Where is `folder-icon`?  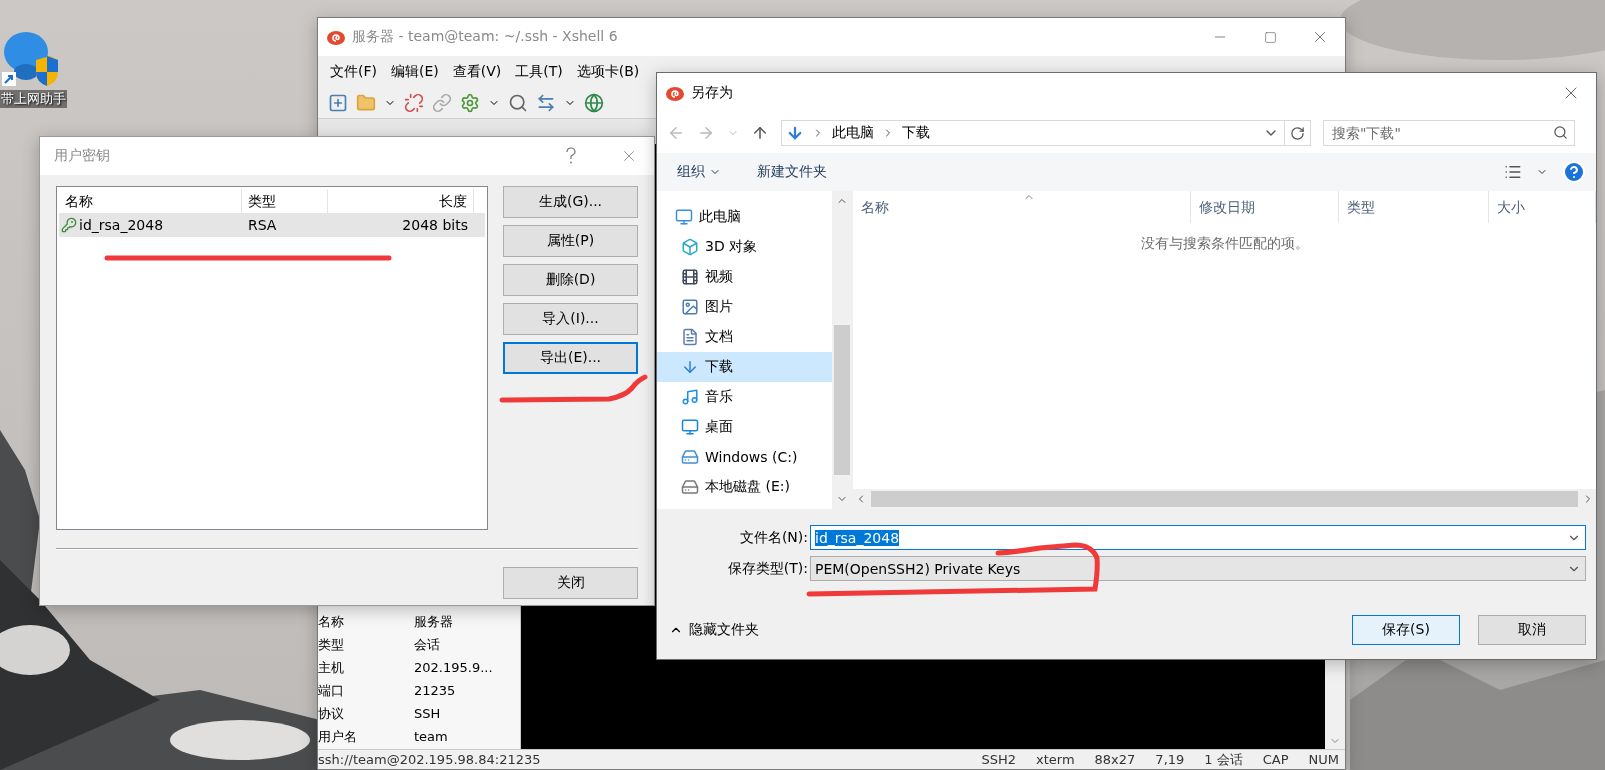
folder-icon is located at coordinates (366, 103).